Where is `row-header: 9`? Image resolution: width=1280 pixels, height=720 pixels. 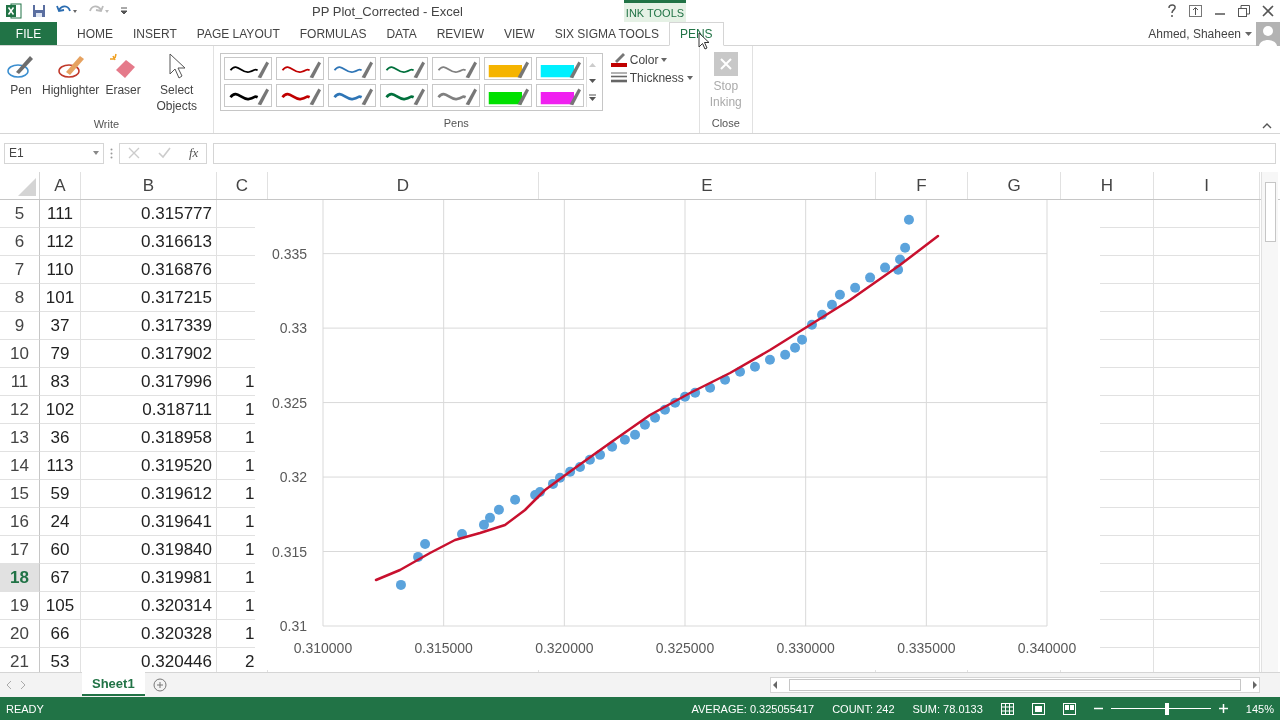
row-header: 9 is located at coordinates (20, 326).